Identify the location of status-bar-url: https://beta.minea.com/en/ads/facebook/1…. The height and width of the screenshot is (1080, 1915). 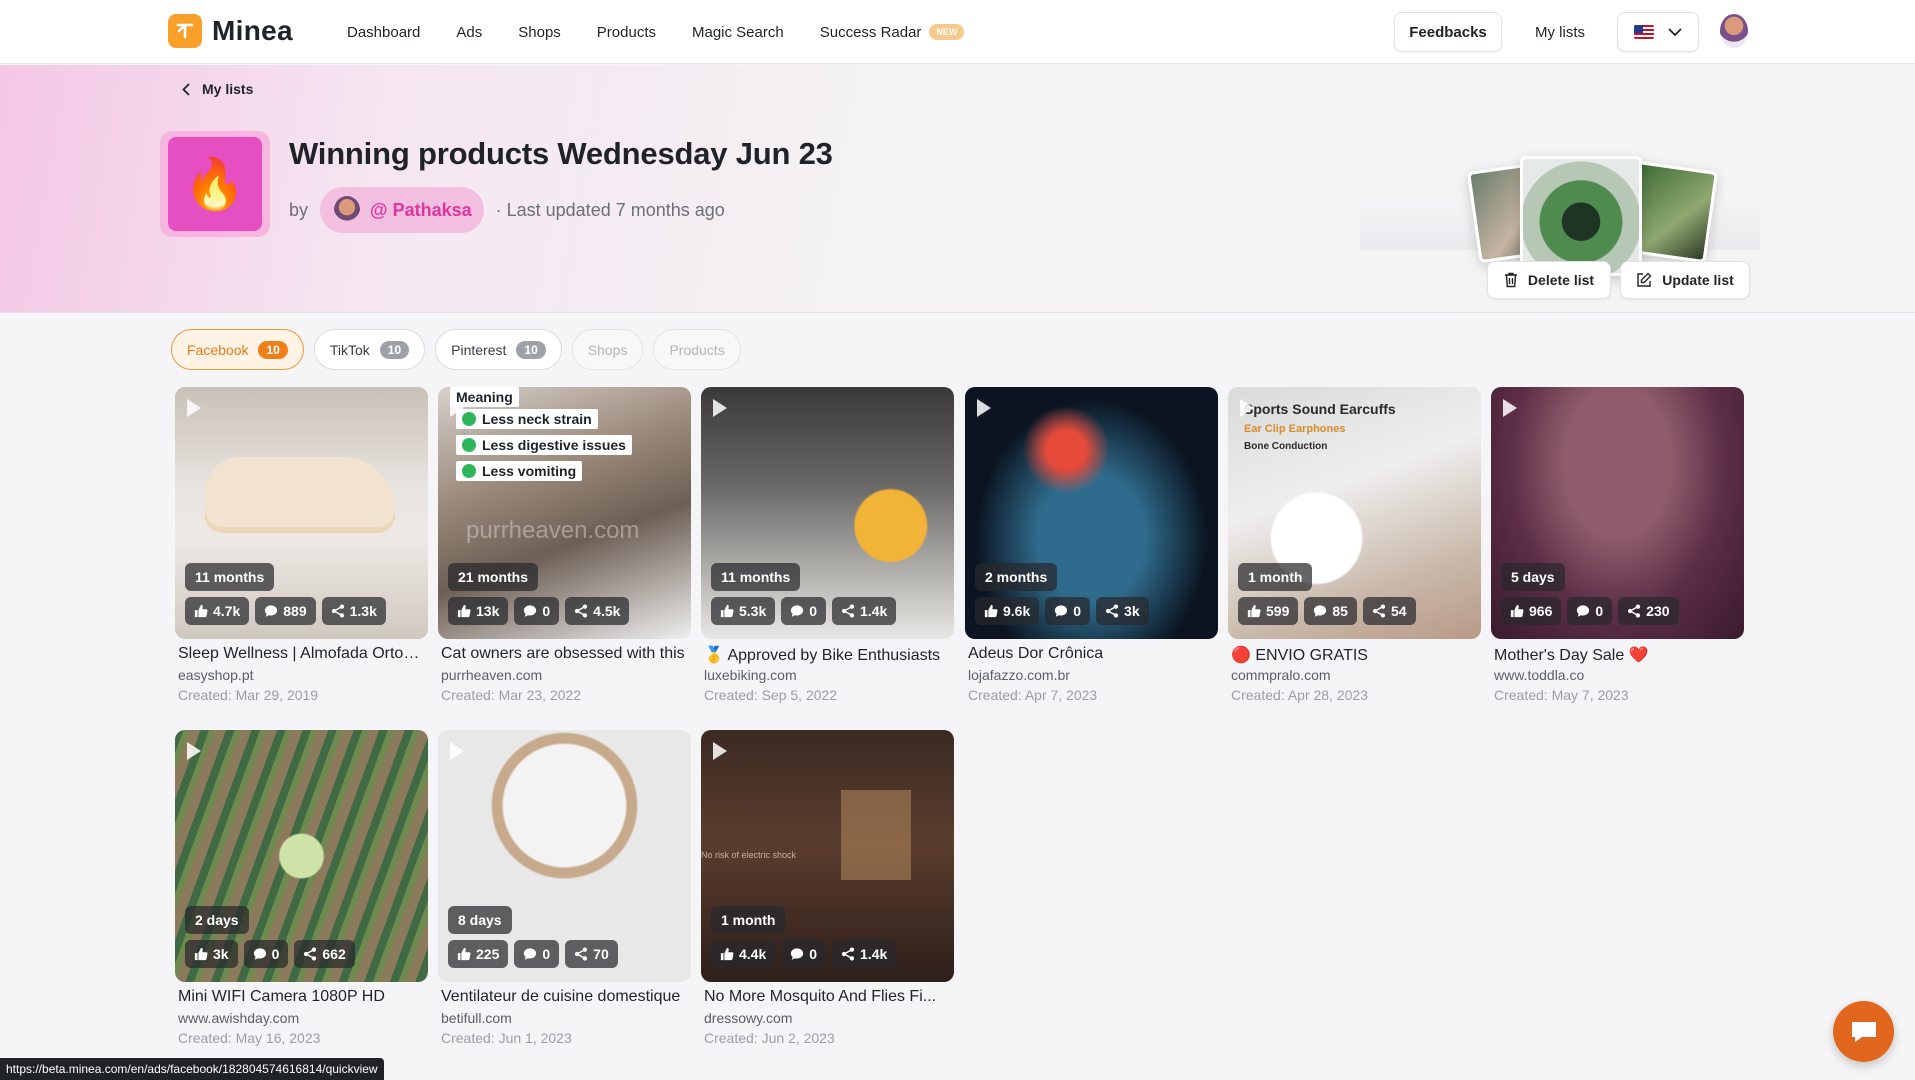
(192, 1069).